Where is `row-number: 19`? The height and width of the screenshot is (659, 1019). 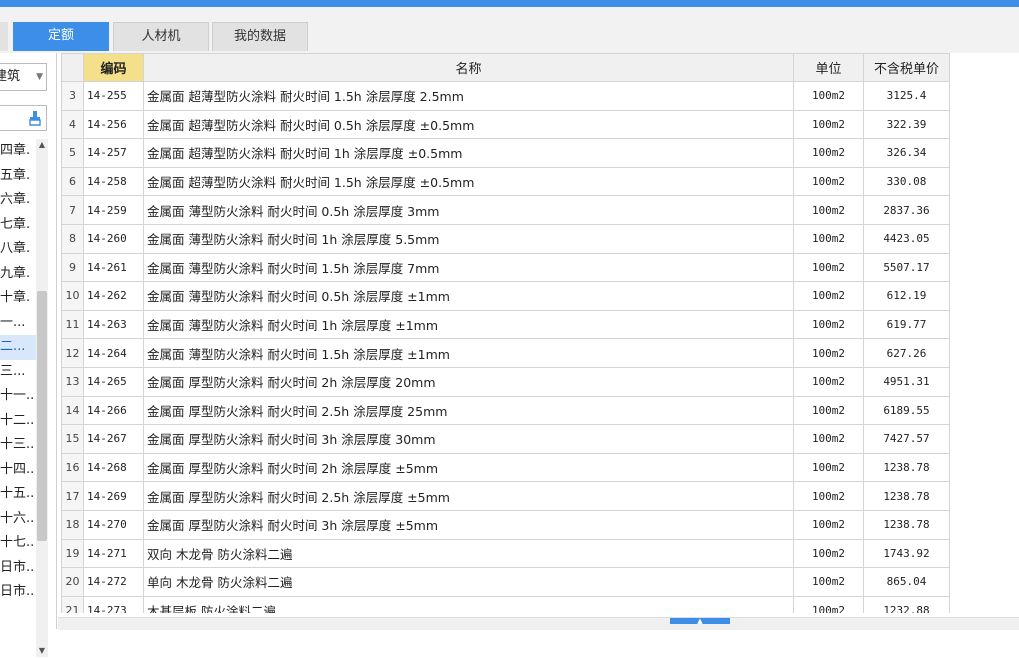 row-number: 19 is located at coordinates (72, 553).